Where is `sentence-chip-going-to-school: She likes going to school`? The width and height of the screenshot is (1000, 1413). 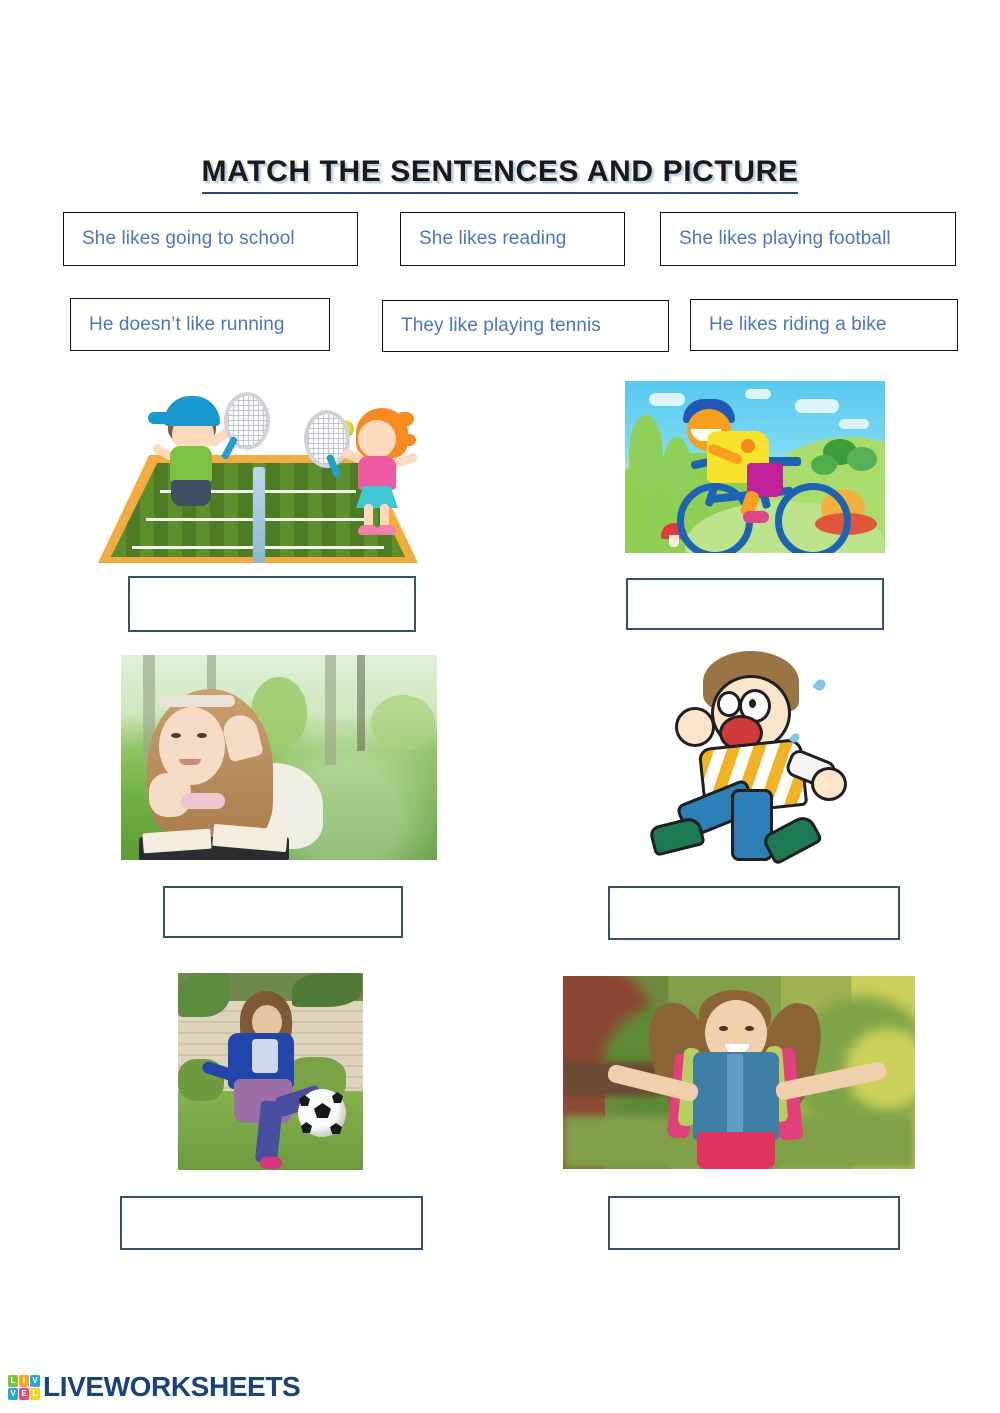 sentence-chip-going-to-school: She likes going to school is located at coordinates (210, 239).